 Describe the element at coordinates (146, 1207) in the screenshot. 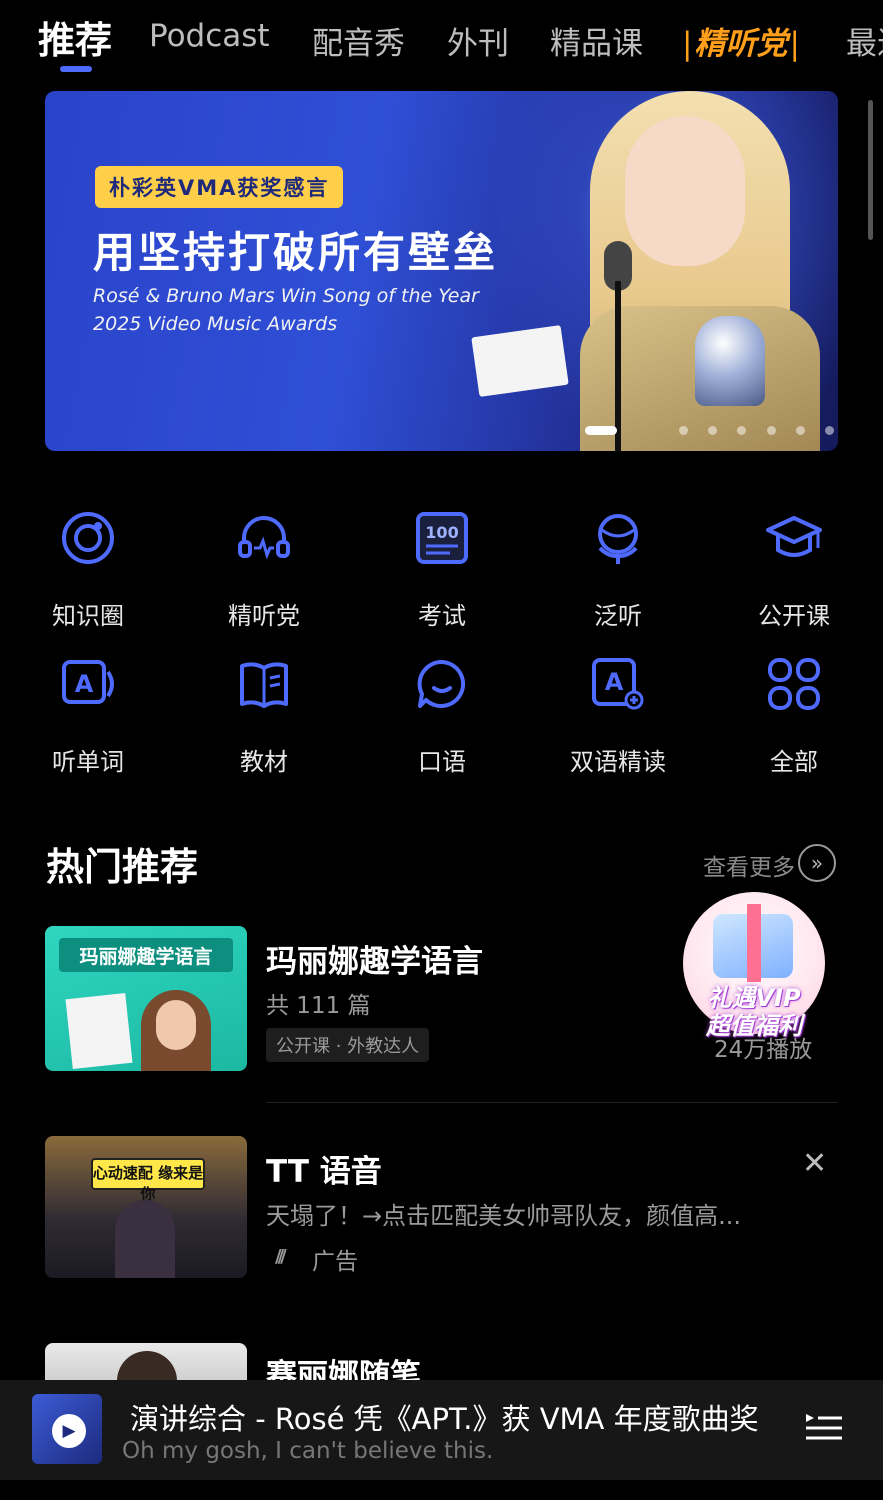

I see `ad-thumbnail: 心动速配 缘来是你` at that location.